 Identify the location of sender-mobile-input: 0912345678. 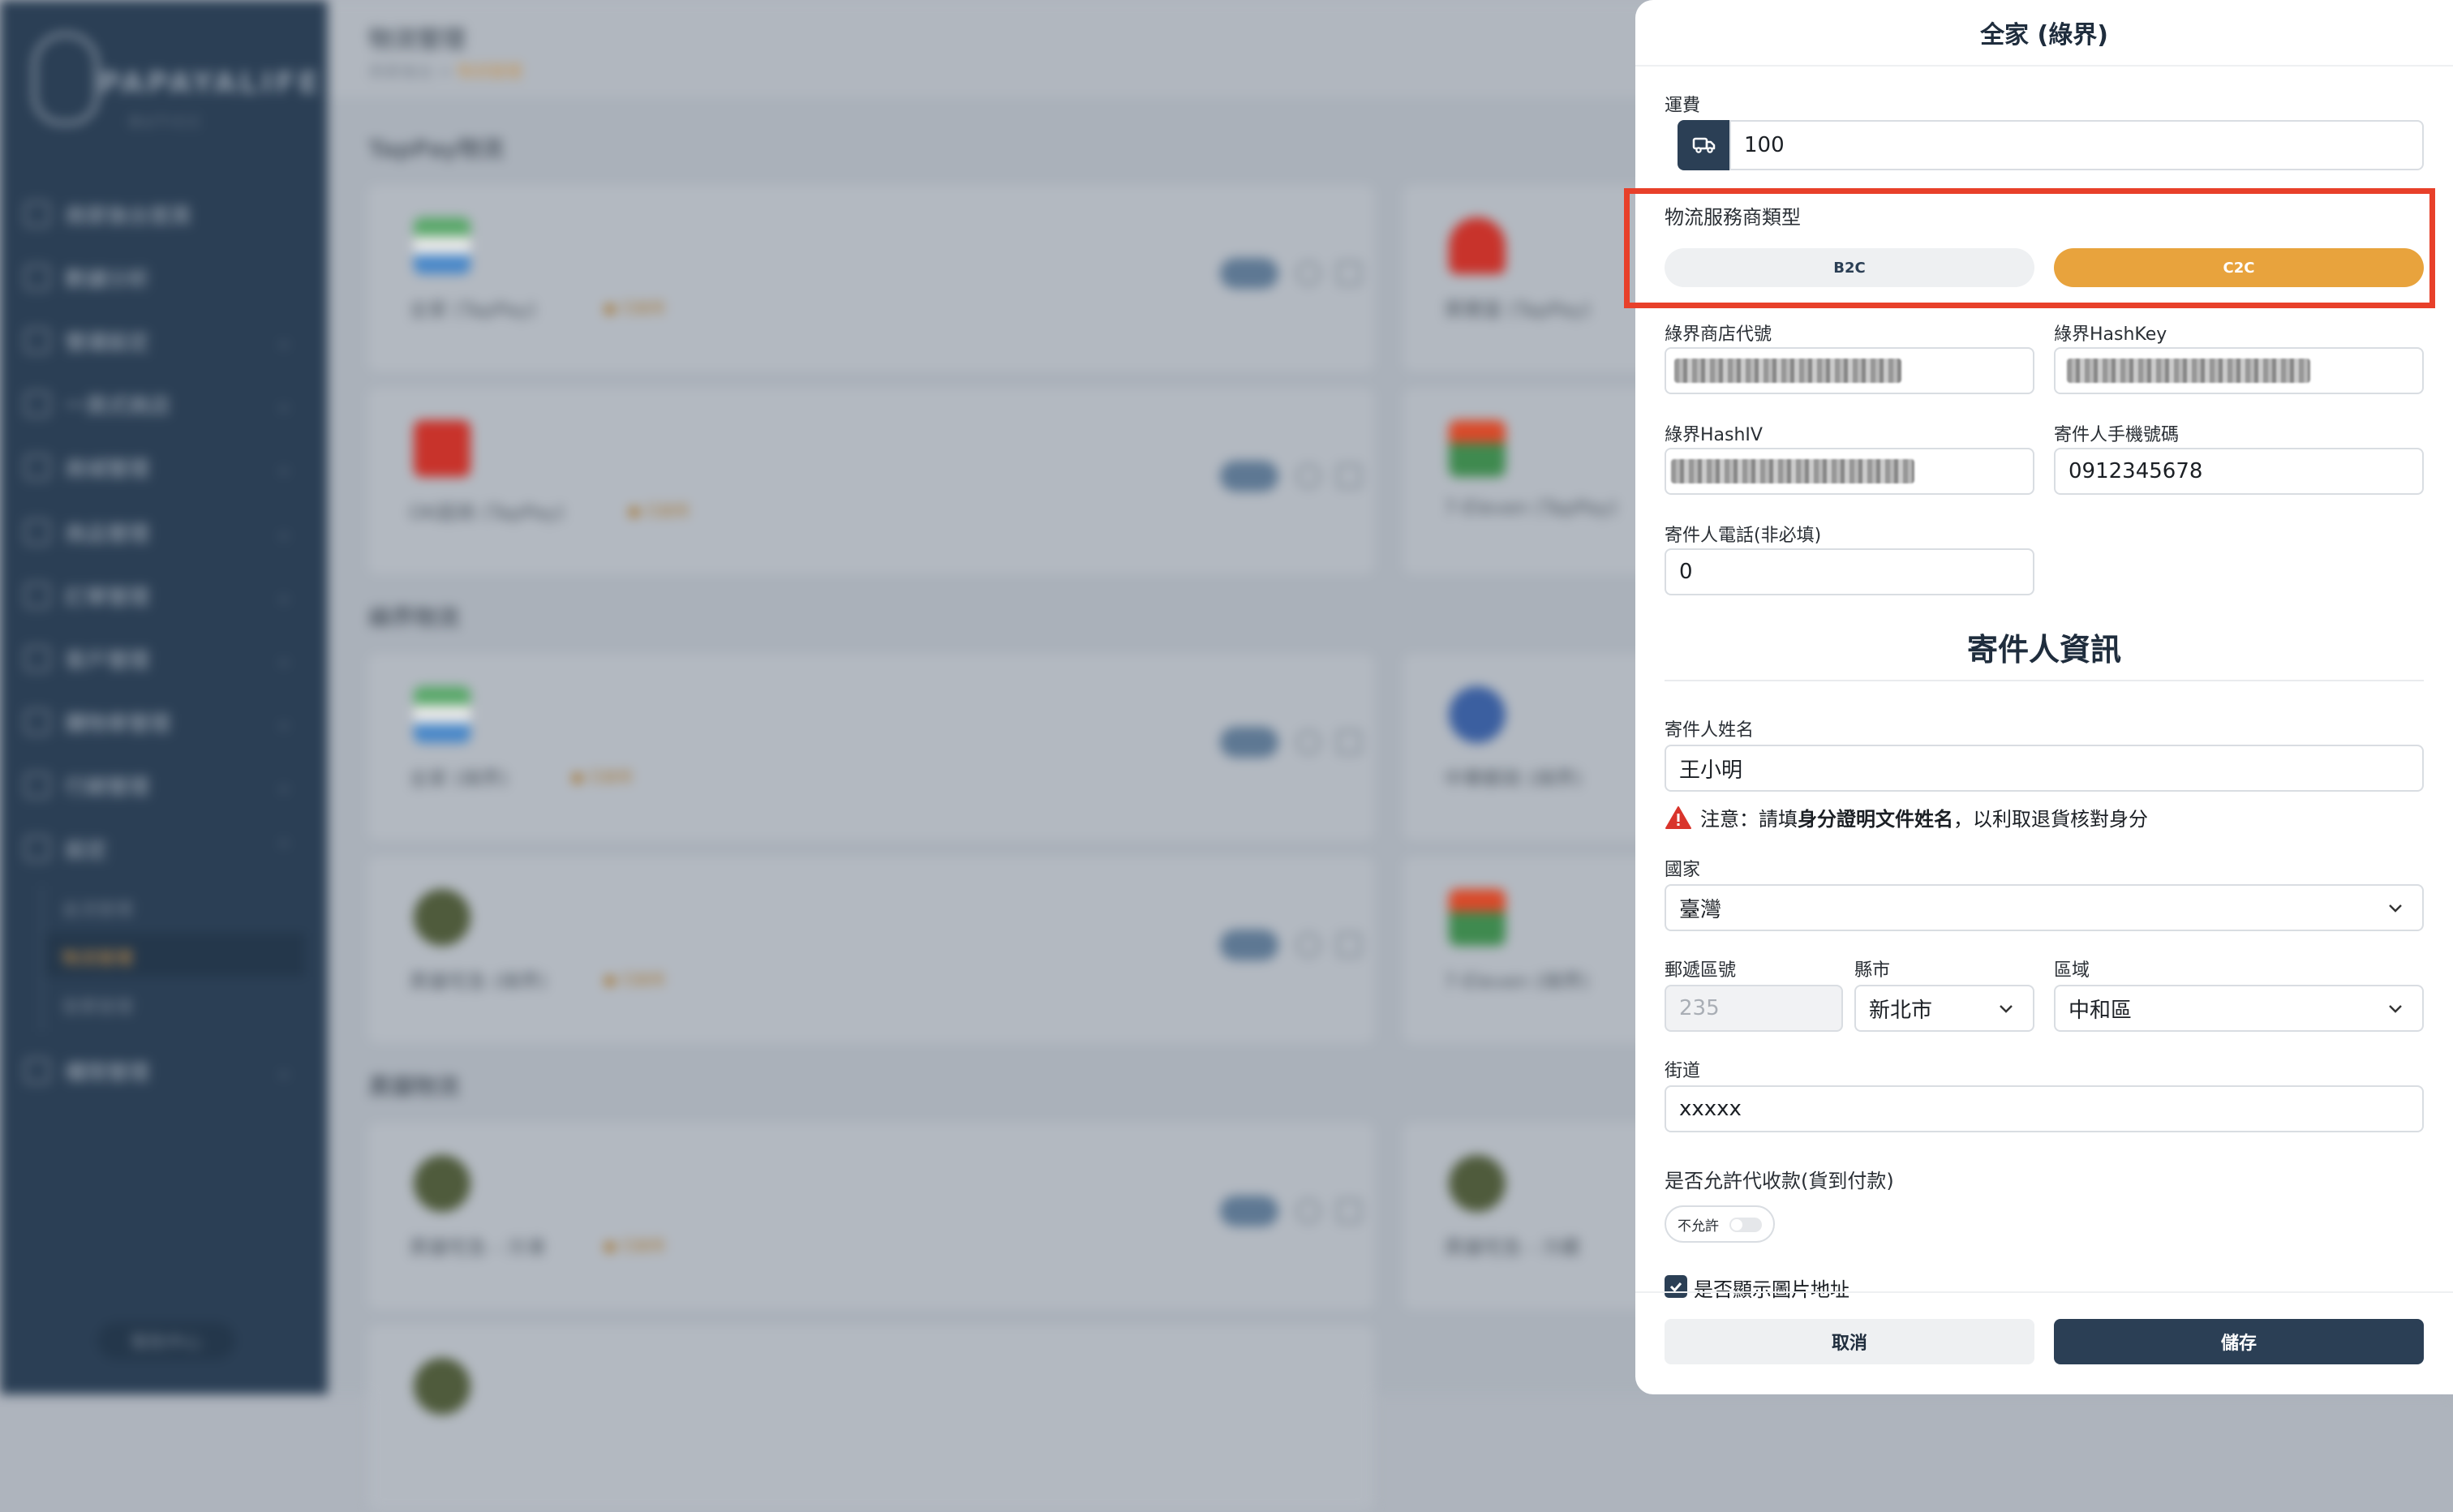
(2239, 471).